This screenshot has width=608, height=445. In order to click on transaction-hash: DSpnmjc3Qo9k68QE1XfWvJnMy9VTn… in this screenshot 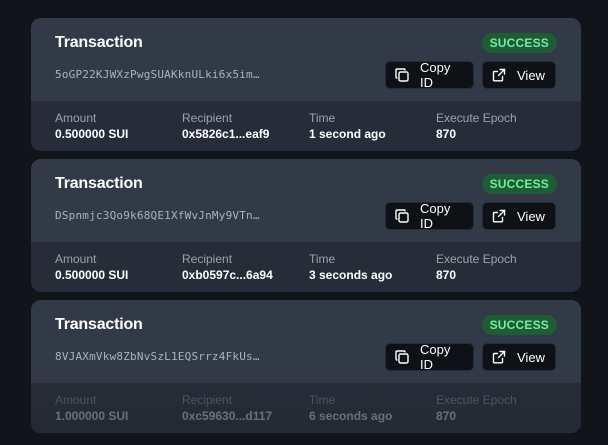, I will do `click(157, 215)`.